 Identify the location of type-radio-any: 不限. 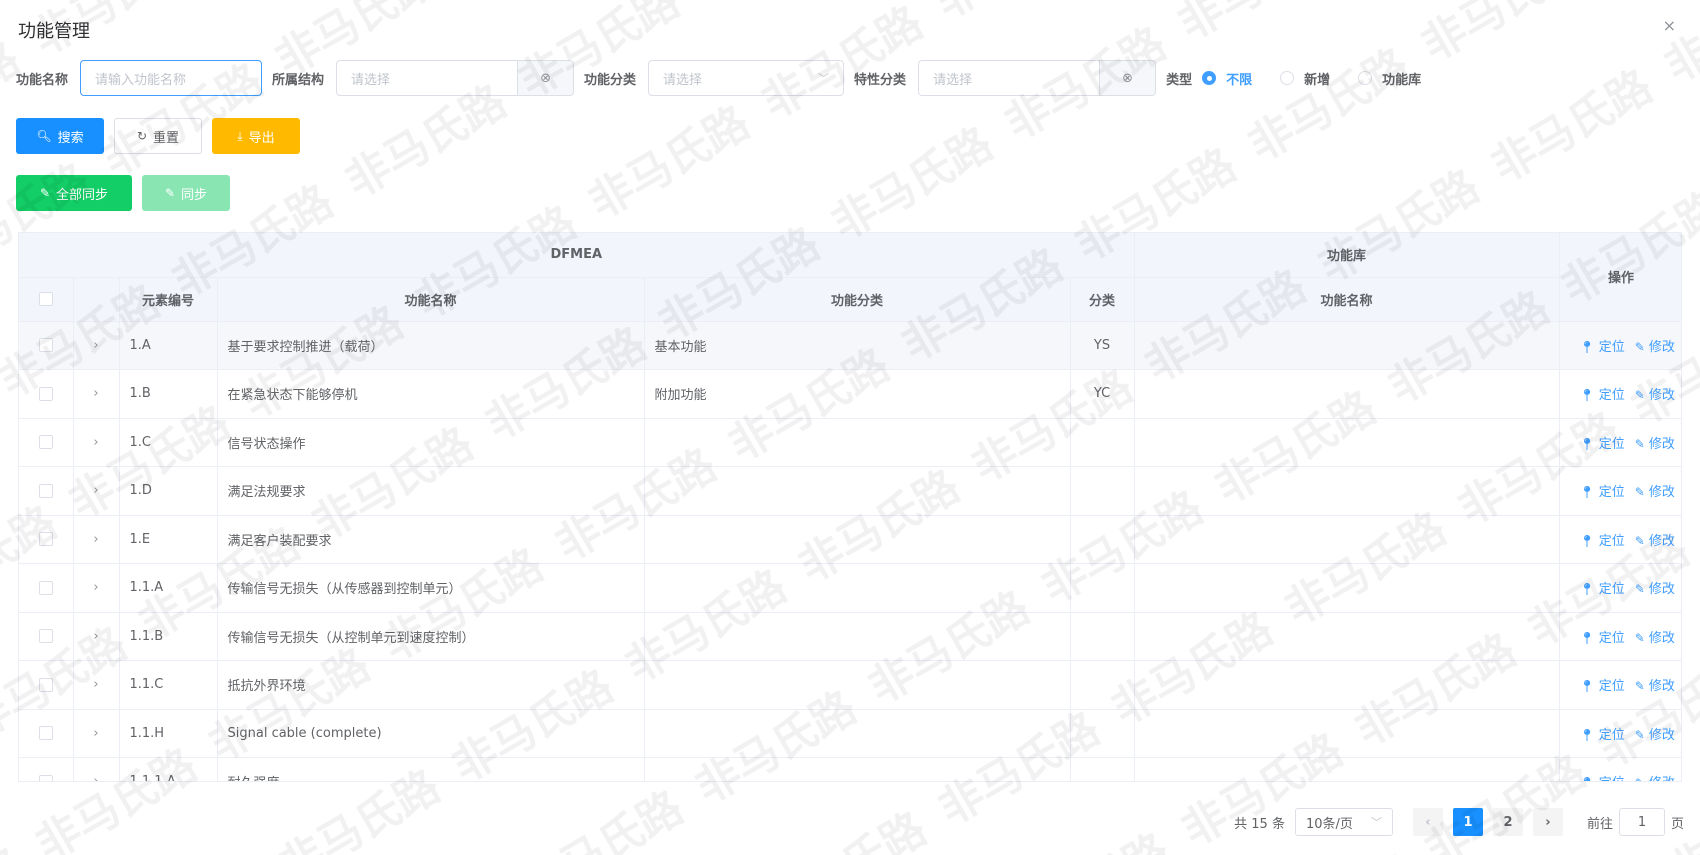
(1227, 78).